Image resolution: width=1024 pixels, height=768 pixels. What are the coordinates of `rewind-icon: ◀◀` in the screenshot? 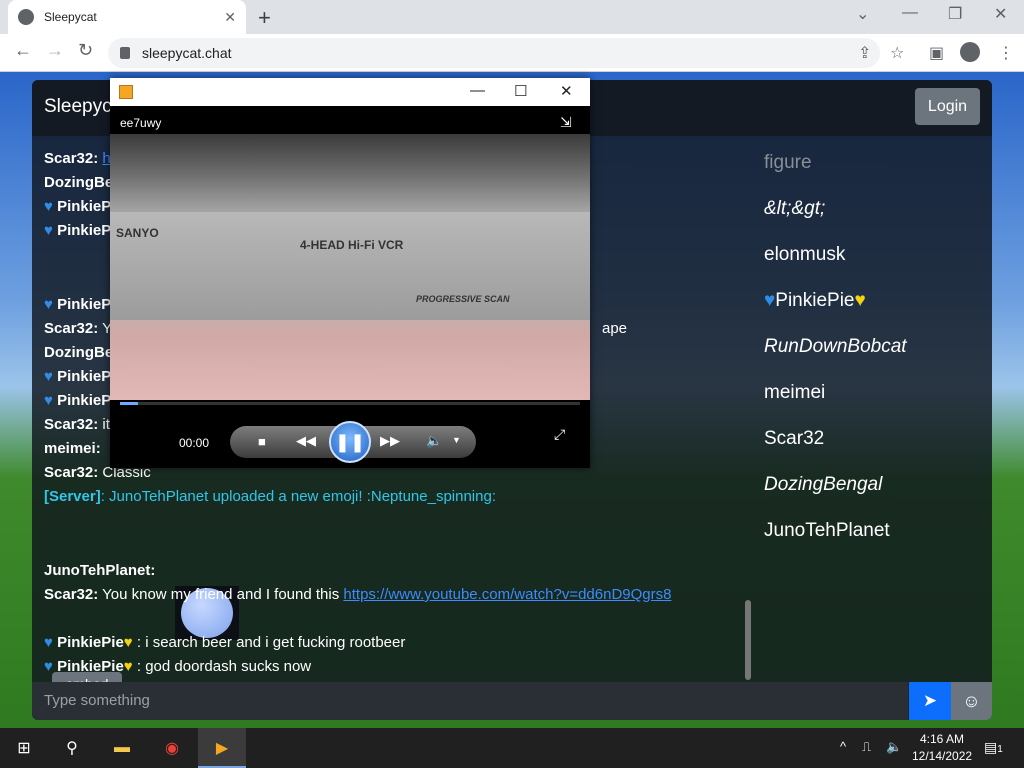 It's located at (306, 441).